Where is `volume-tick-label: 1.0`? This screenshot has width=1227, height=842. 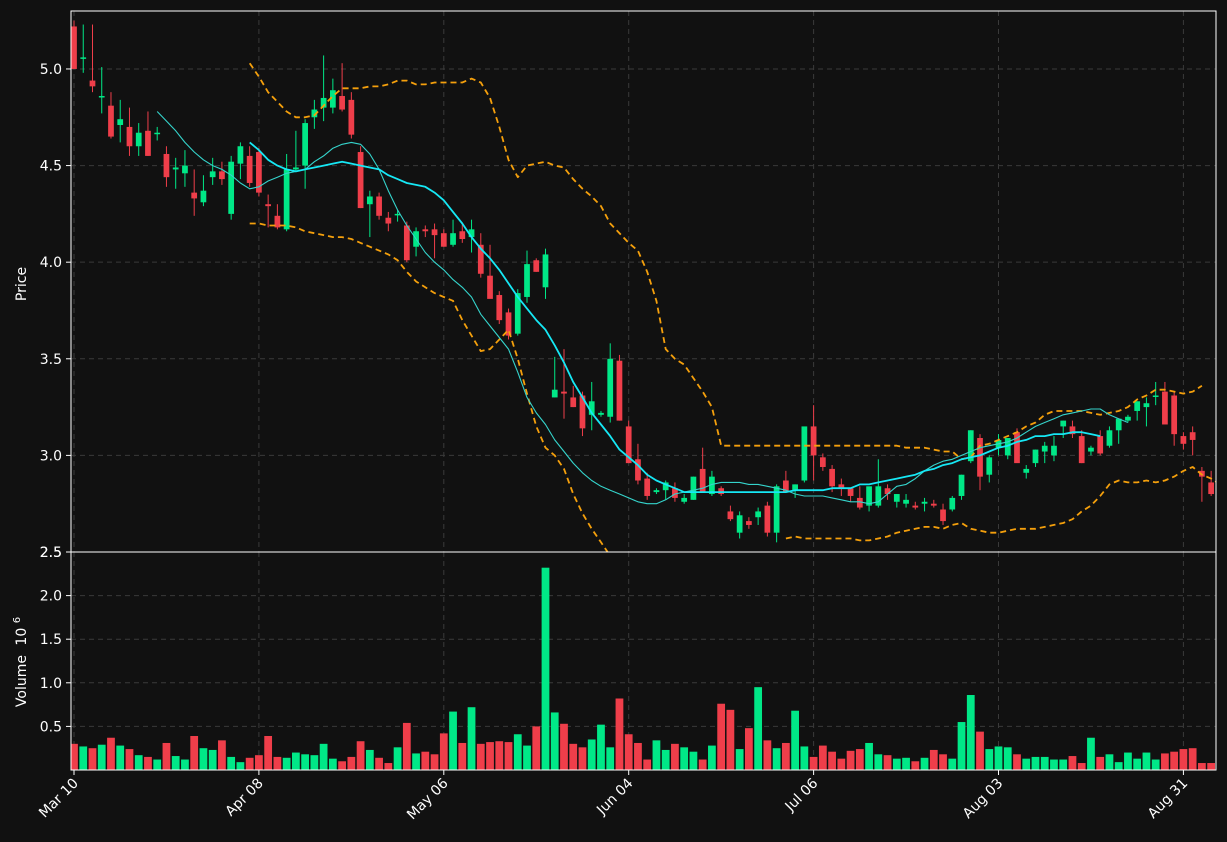 volume-tick-label: 1.0 is located at coordinates (51, 684).